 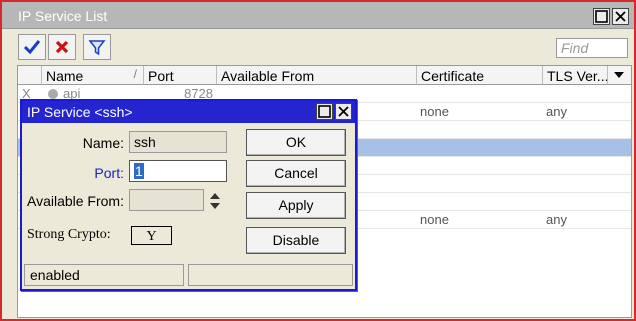 What do you see at coordinates (296, 240) in the screenshot?
I see `disable-button: Disable` at bounding box center [296, 240].